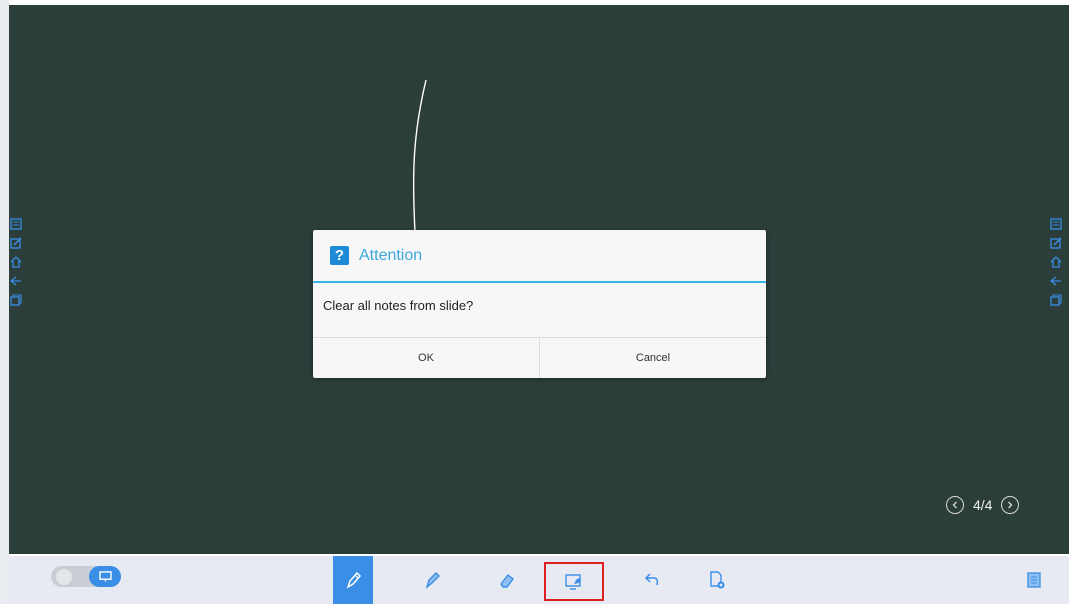 This screenshot has width=1069, height=604. I want to click on pen-tool-button, so click(353, 580).